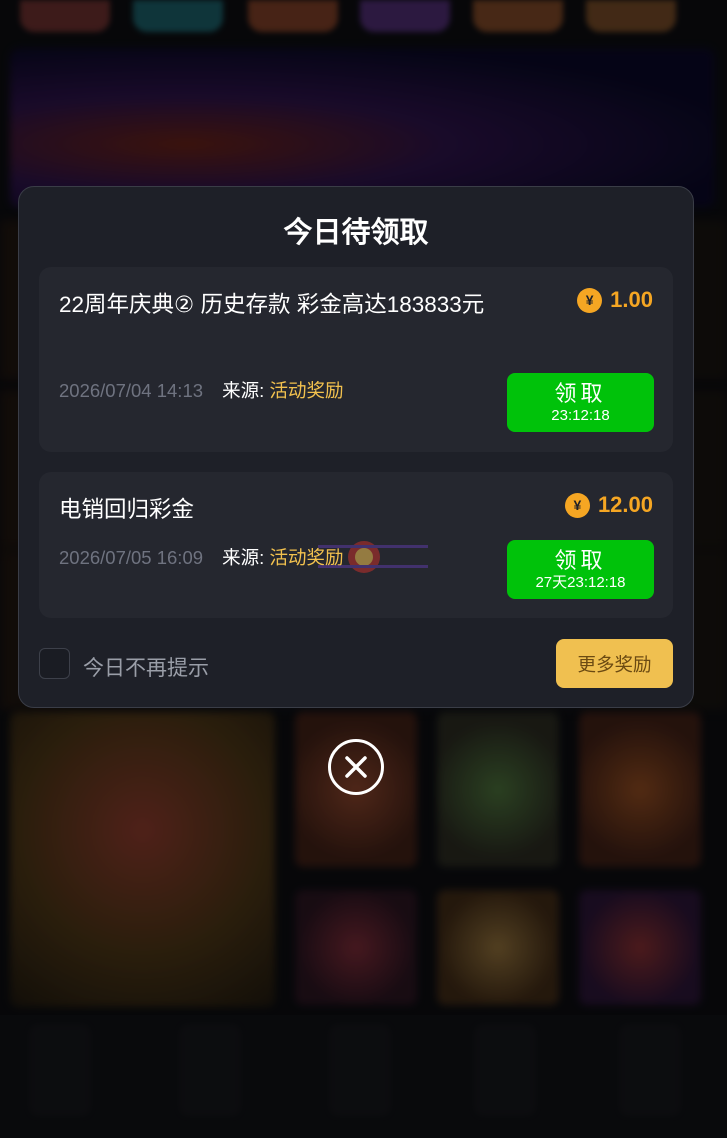 The height and width of the screenshot is (1138, 727). I want to click on reward-time: 2026/07/05 16:09, so click(131, 557).